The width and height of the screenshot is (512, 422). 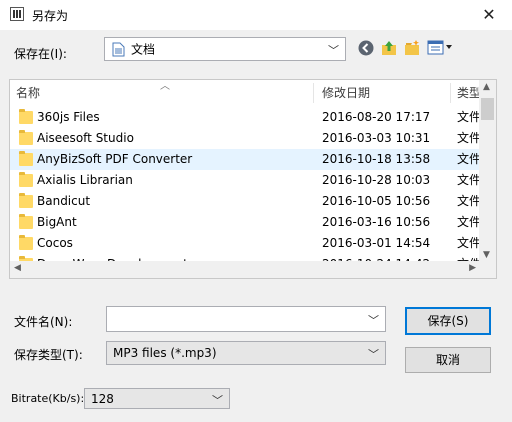 What do you see at coordinates (50, 16) in the screenshot?
I see `window-title: 另存为` at bounding box center [50, 16].